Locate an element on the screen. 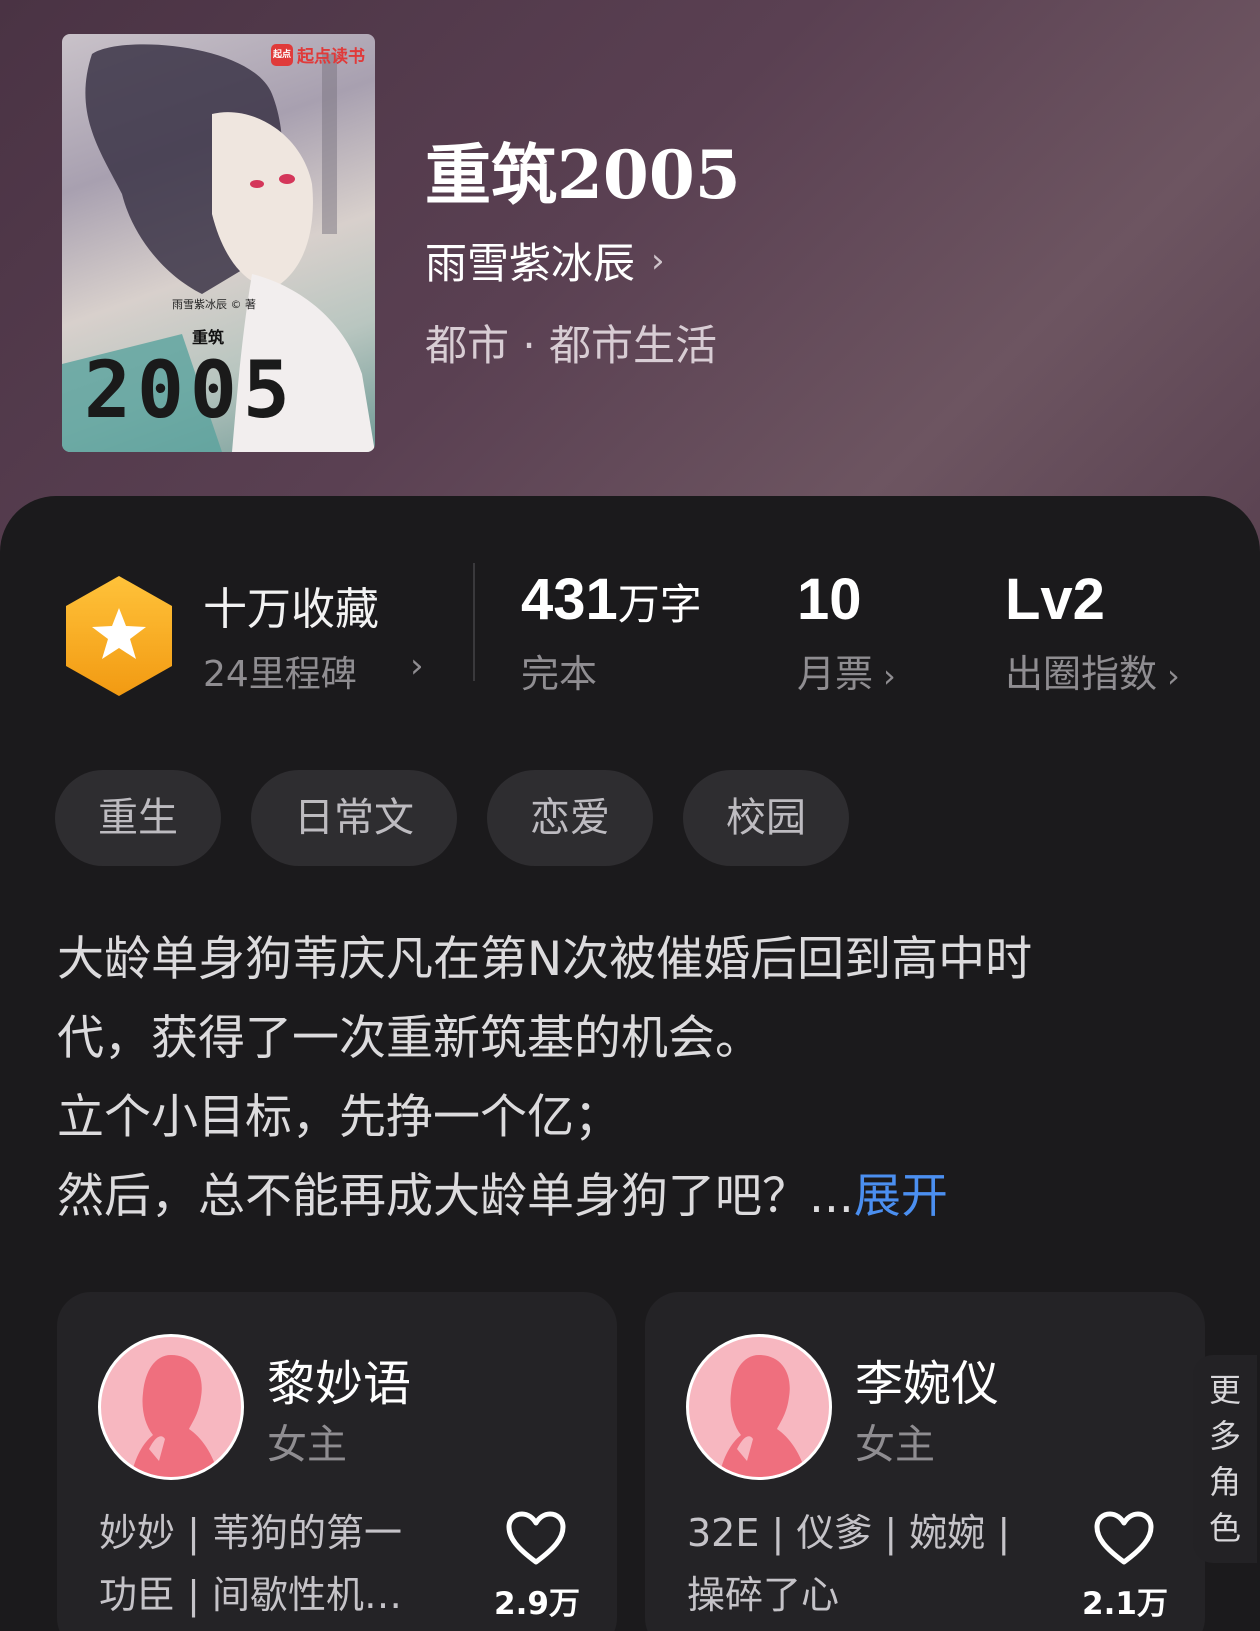  tag-list: 重生 日常文 恋爱 校园 is located at coordinates (452, 818).